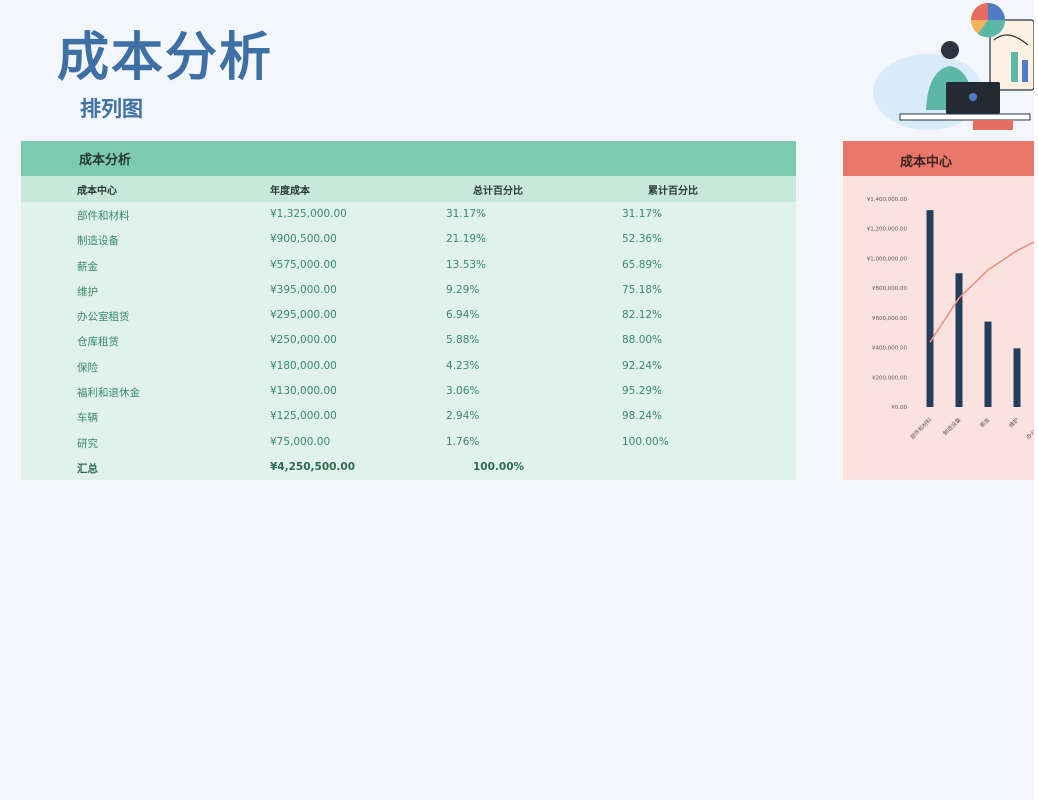  What do you see at coordinates (303, 391) in the screenshot?
I see `cell-annual-cost: ¥130,000.00` at bounding box center [303, 391].